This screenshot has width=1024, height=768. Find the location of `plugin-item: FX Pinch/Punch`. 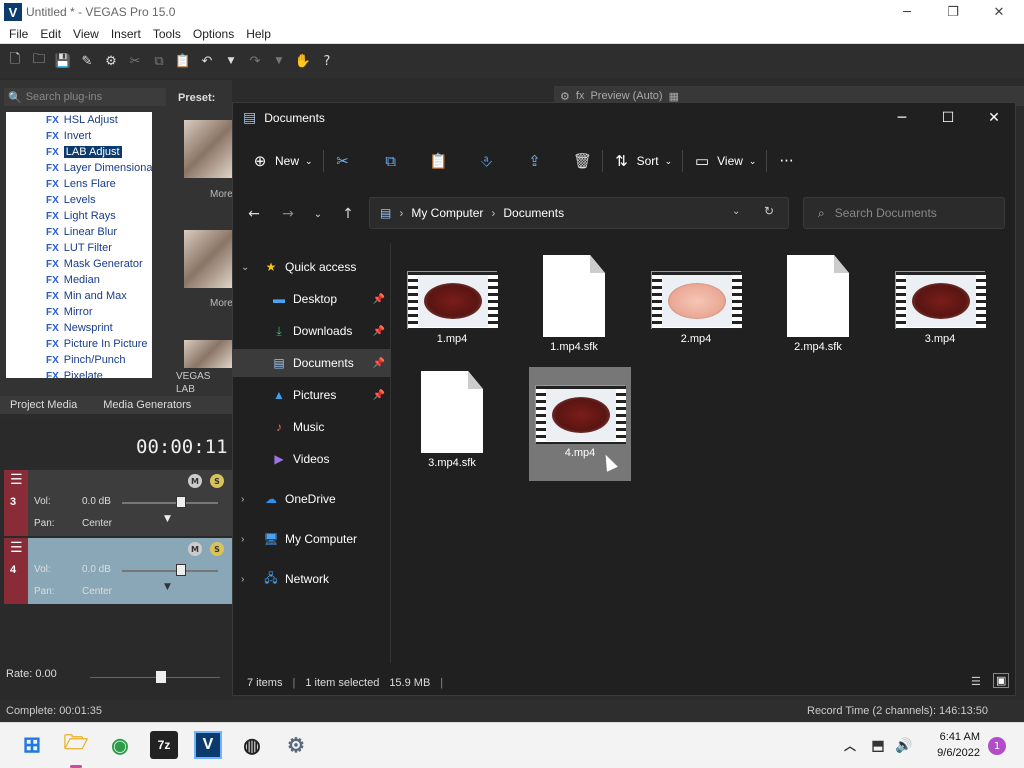

plugin-item: FX Pinch/Punch is located at coordinates (79, 360).